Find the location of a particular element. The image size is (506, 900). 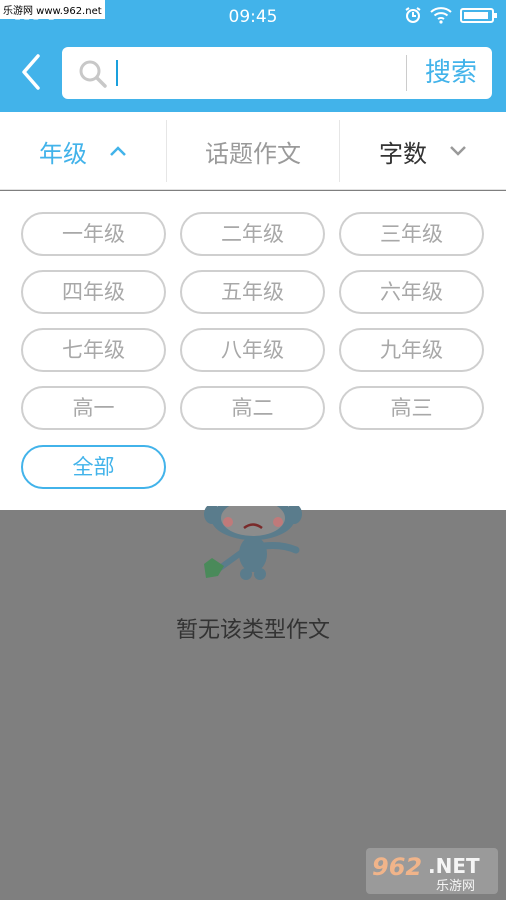

filter-tab-label: 字数 is located at coordinates (403, 153).